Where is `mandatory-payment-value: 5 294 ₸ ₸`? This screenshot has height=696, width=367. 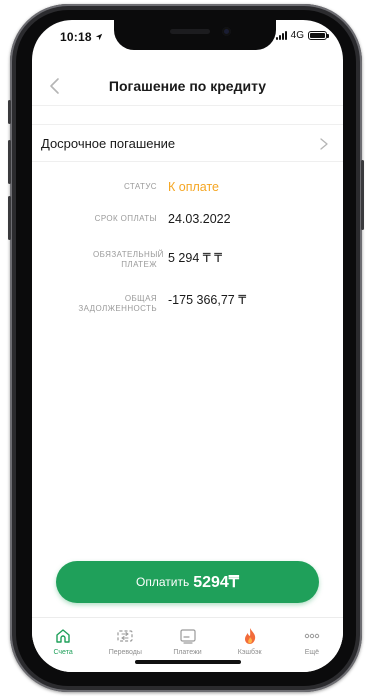 mandatory-payment-value: 5 294 ₸ ₸ is located at coordinates (195, 258).